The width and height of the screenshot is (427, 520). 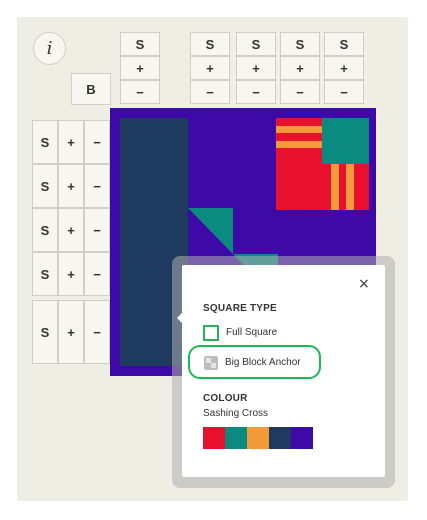 What do you see at coordinates (71, 142) in the screenshot?
I see `row-1-add-button: +` at bounding box center [71, 142].